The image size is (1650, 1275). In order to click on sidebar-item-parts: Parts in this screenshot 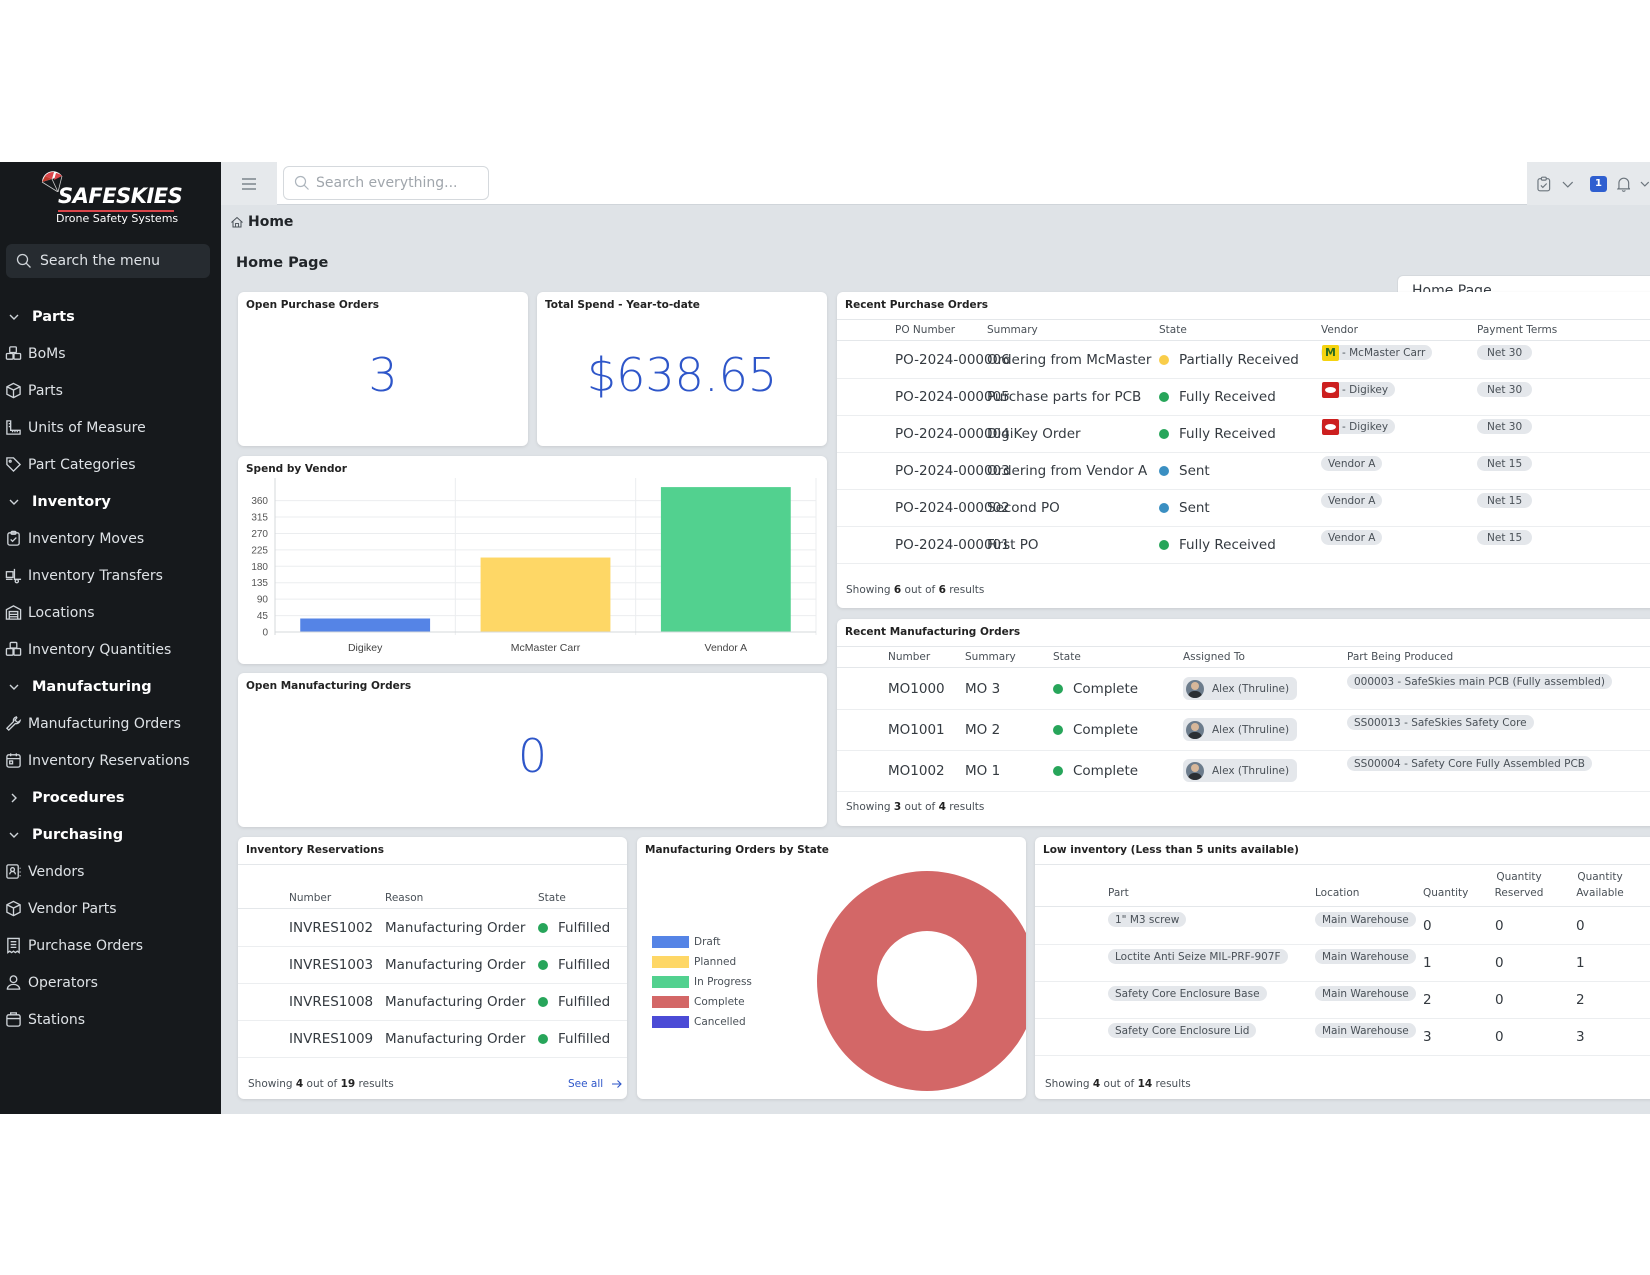, I will do `click(110, 390)`.